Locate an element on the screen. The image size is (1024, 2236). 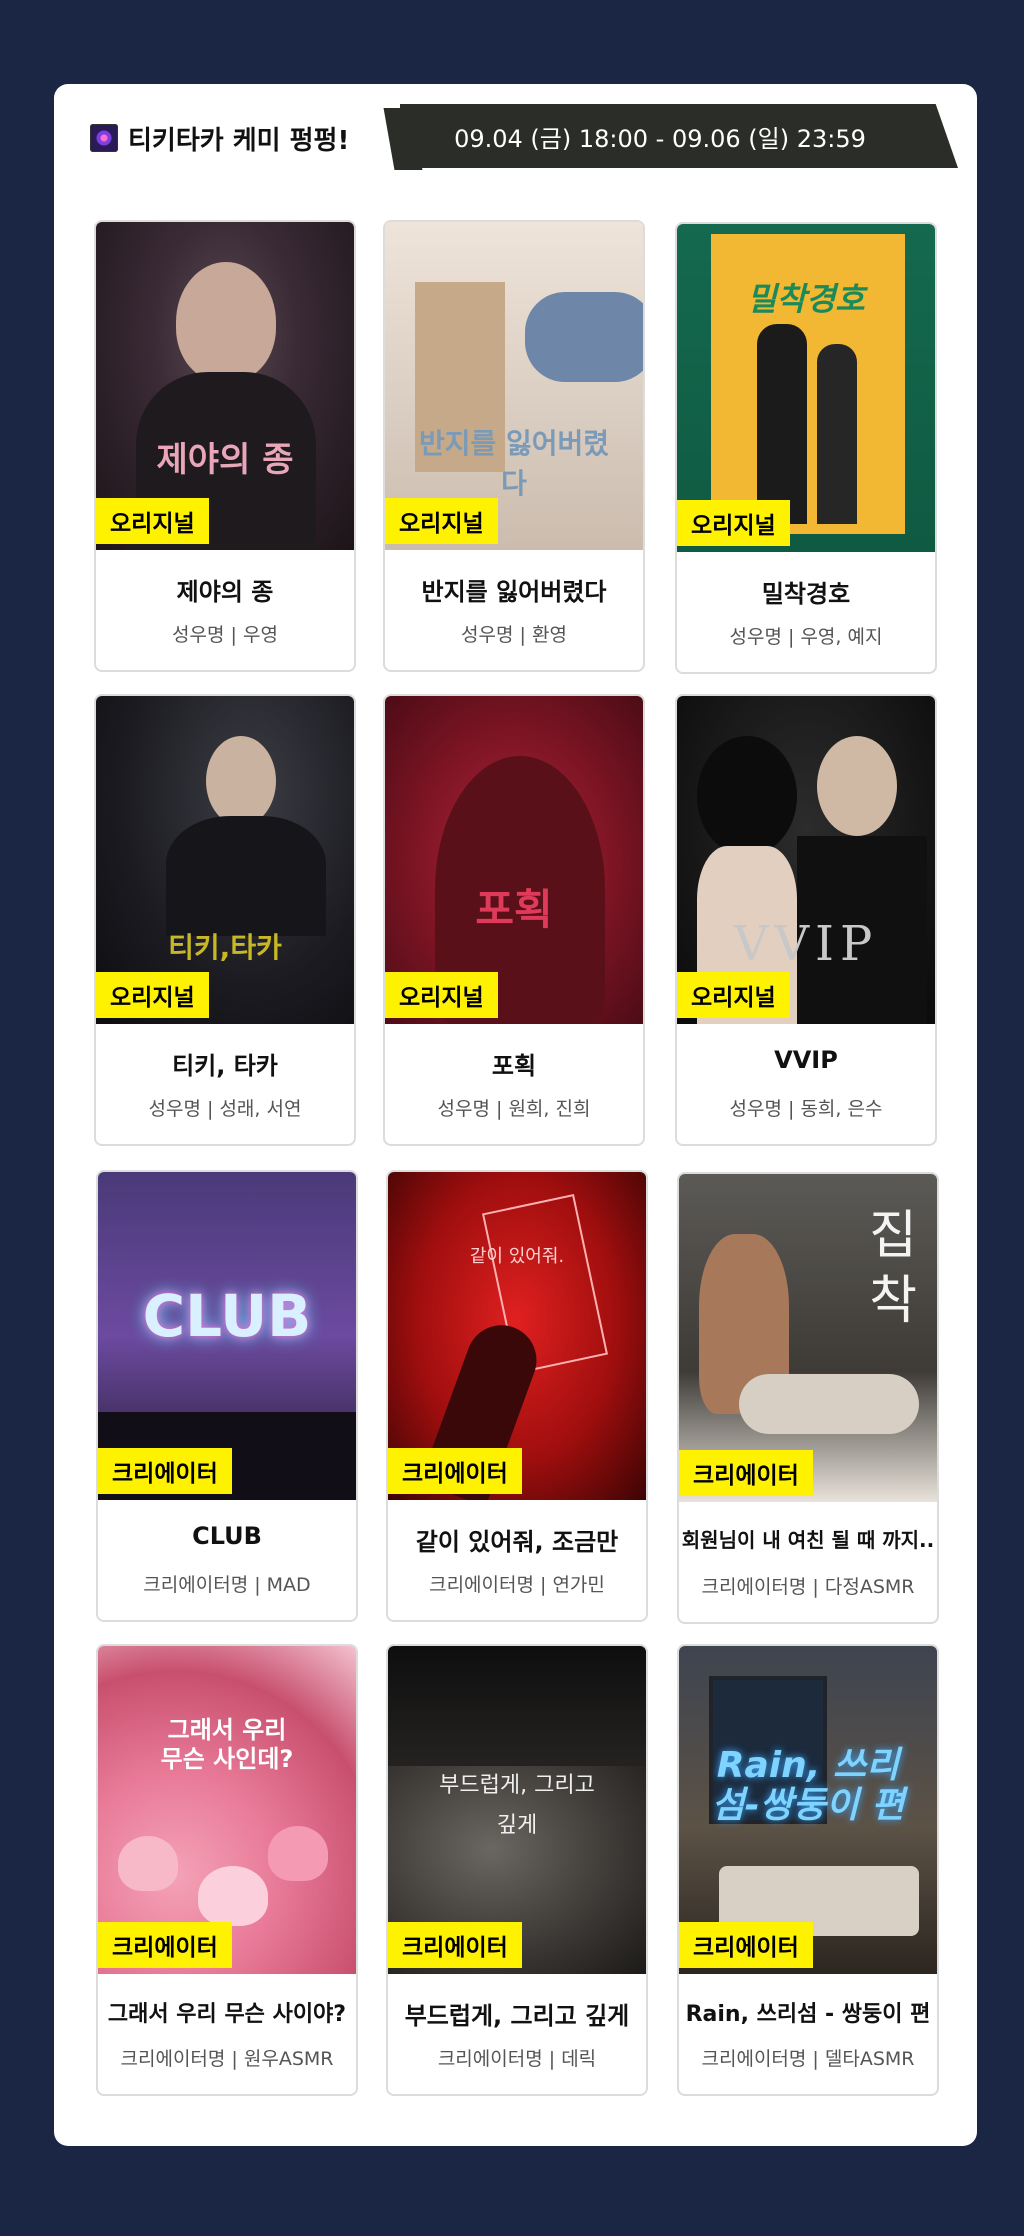
content-card: CLUB 크리에이터 CLUB 크리에이터명 | MAD is located at coordinates (227, 1396).